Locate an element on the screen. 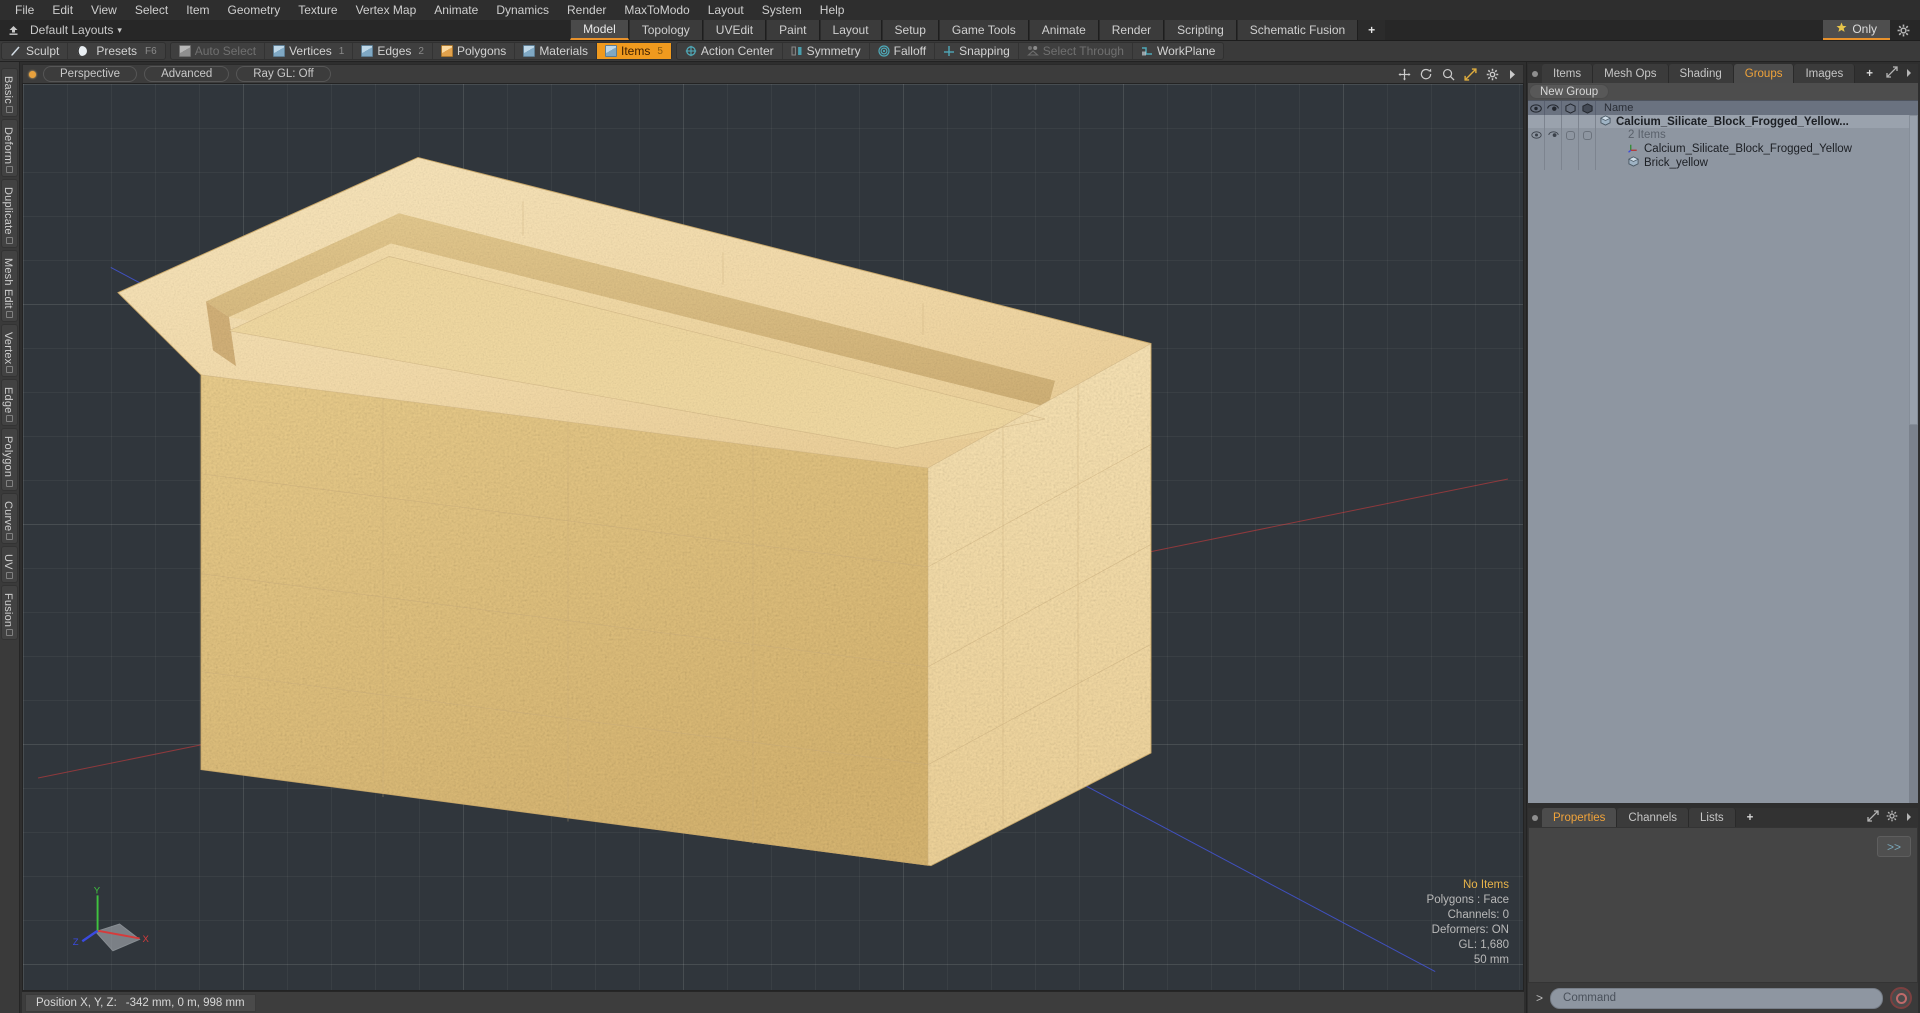  table-row: Calcium_Silicate_Block_Frogged_Yellow is located at coordinates (1723, 149).